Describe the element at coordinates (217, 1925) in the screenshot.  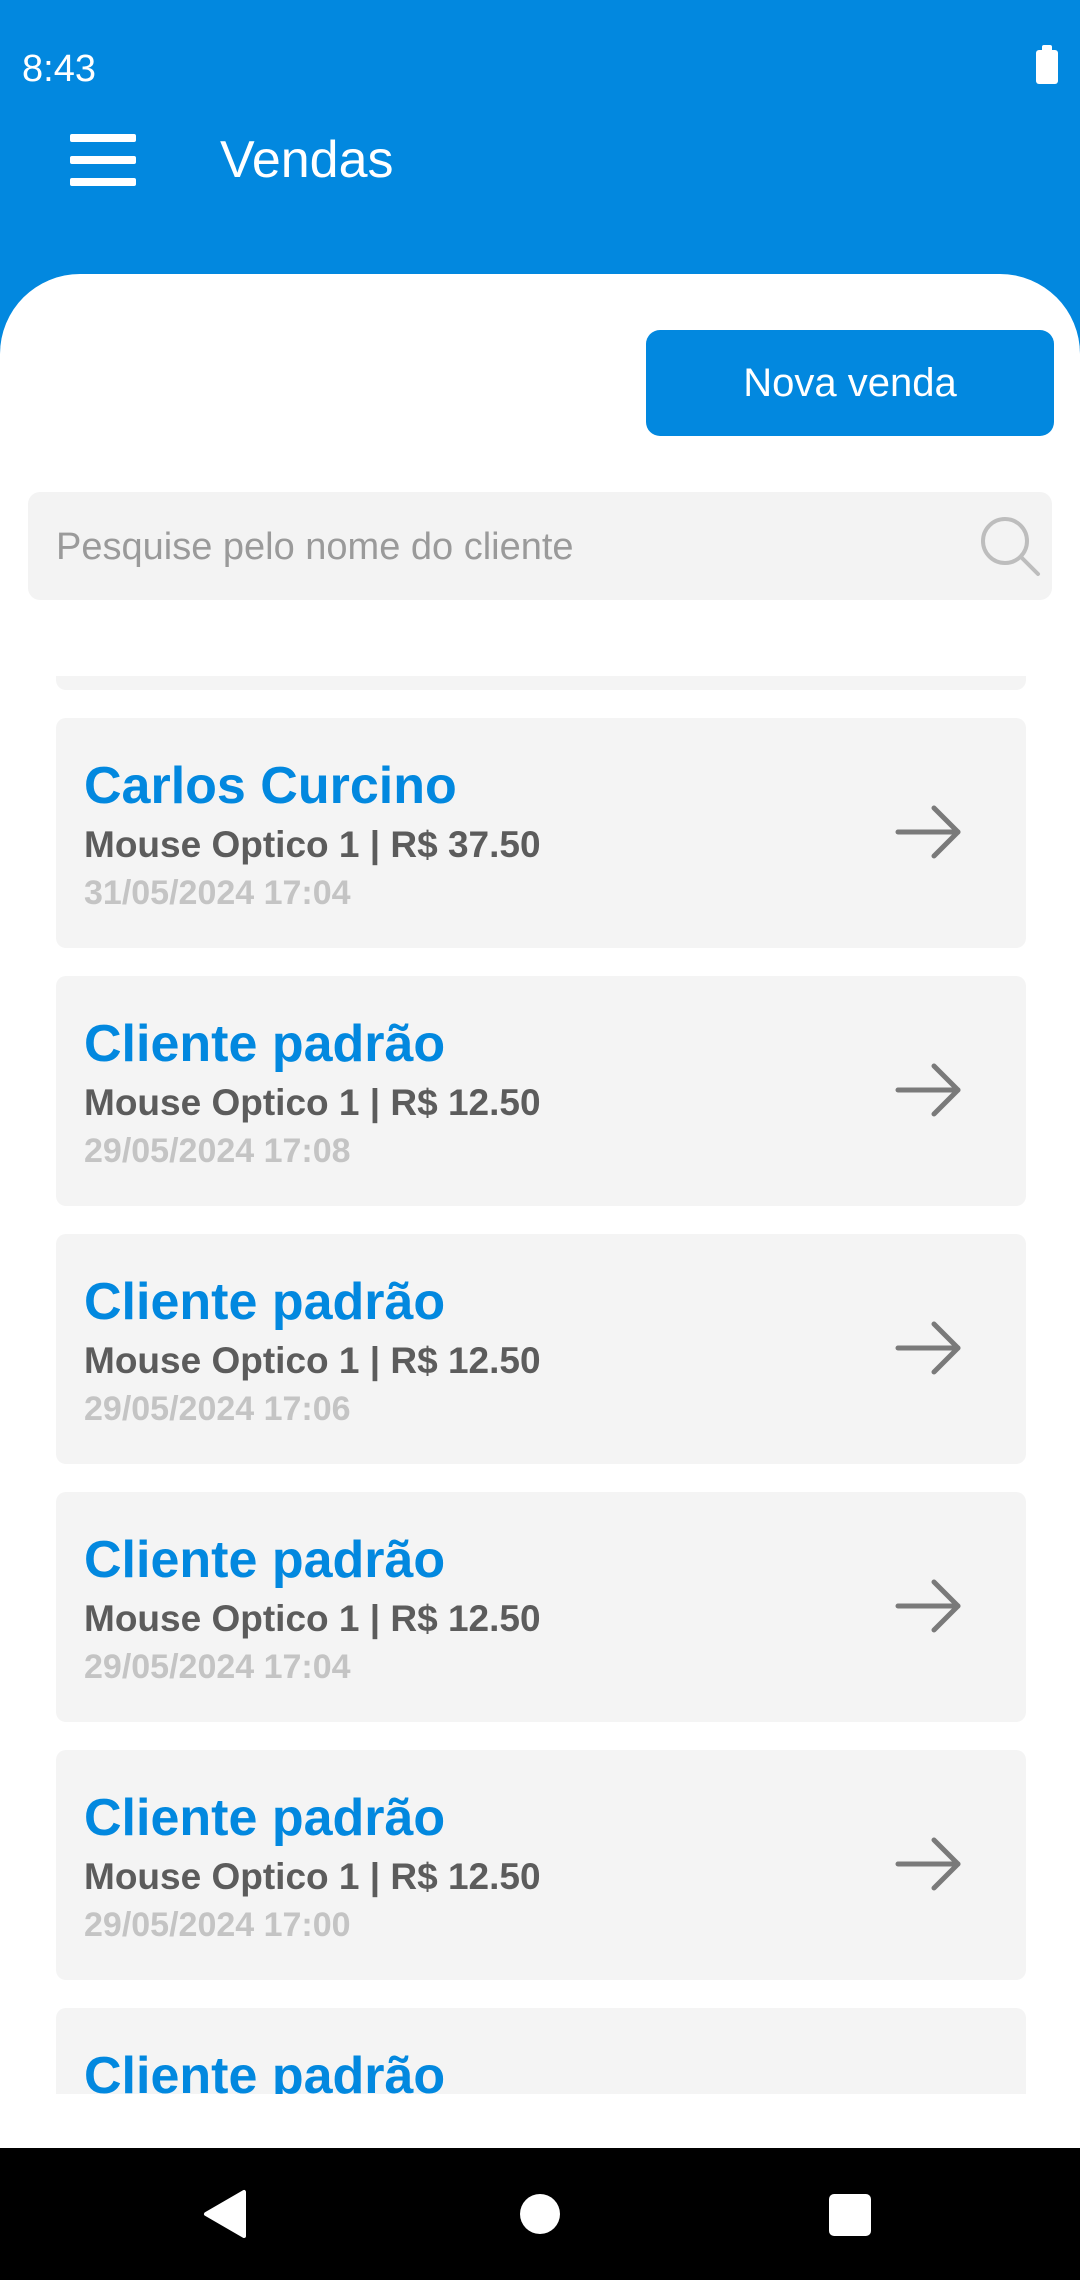
I see `sale-date: 29/05/2024 17:00` at that location.